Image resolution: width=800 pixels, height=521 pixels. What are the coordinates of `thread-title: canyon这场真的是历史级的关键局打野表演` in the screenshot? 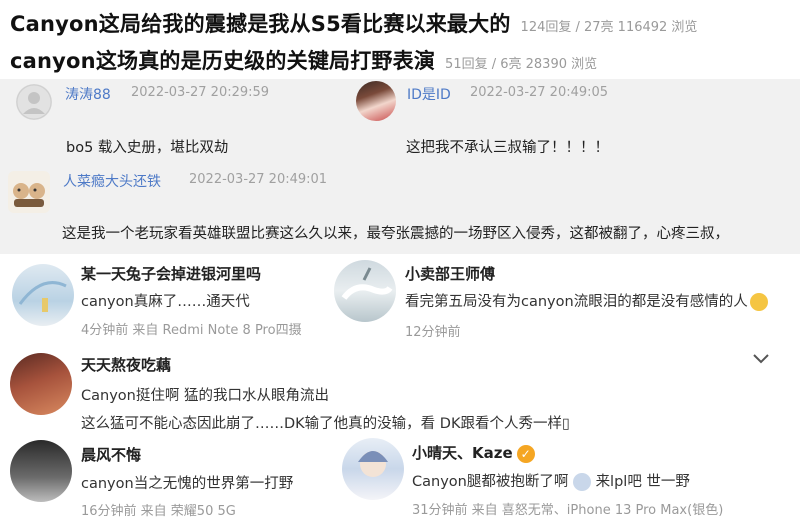 It's located at (222, 60).